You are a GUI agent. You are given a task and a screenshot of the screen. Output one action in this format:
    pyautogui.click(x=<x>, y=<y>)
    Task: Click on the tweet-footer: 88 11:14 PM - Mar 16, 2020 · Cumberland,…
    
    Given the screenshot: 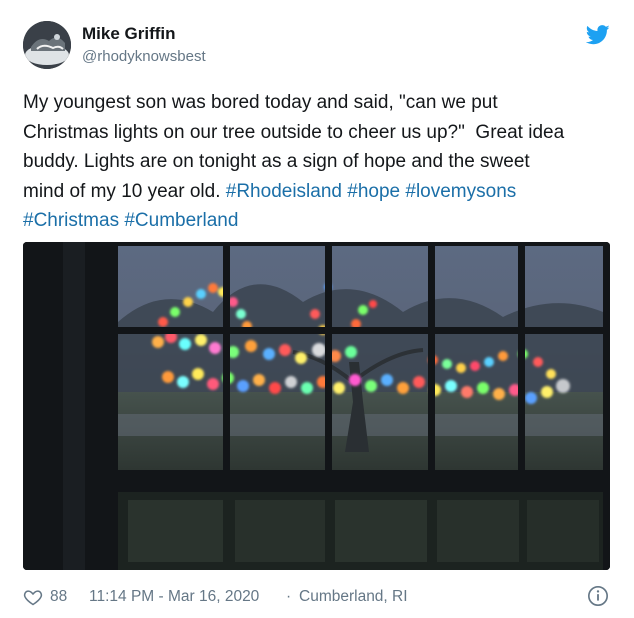 What is the action you would take?
    pyautogui.click(x=318, y=597)
    